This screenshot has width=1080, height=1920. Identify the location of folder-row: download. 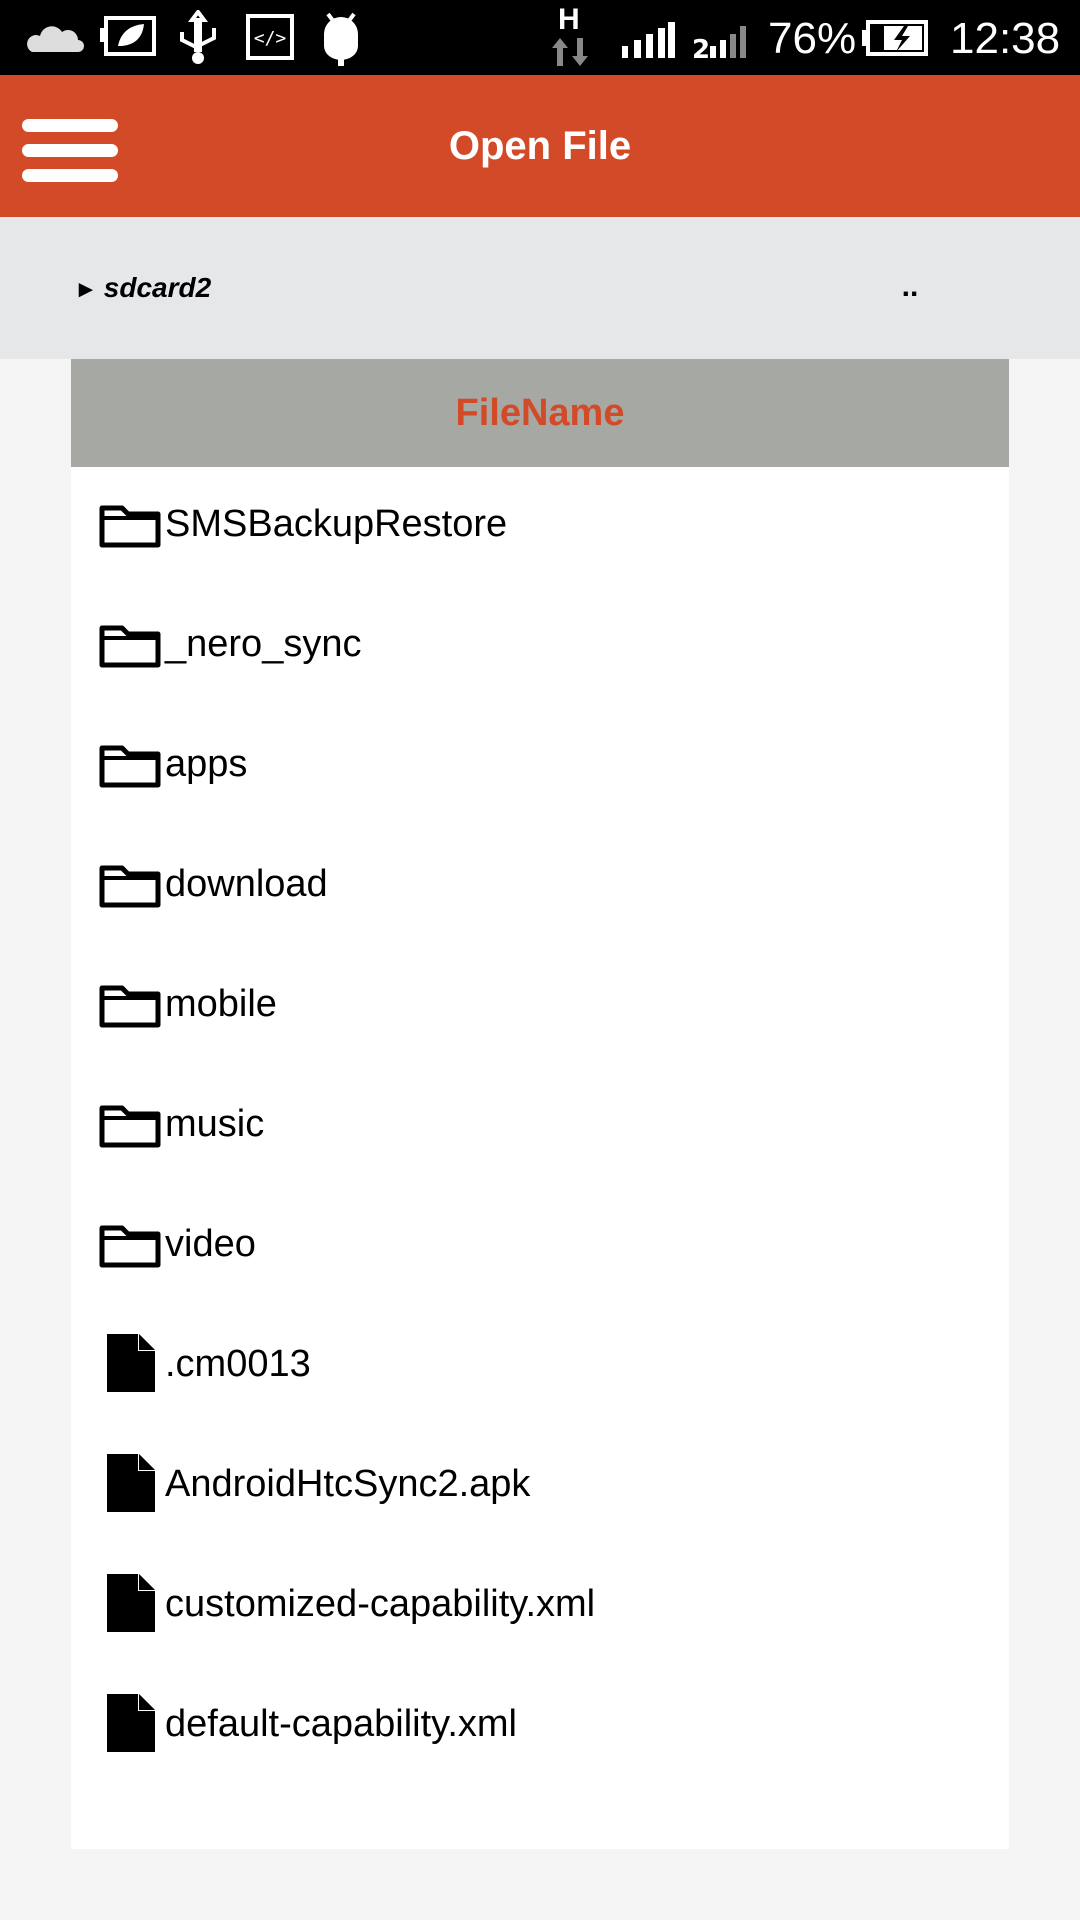
(540, 884).